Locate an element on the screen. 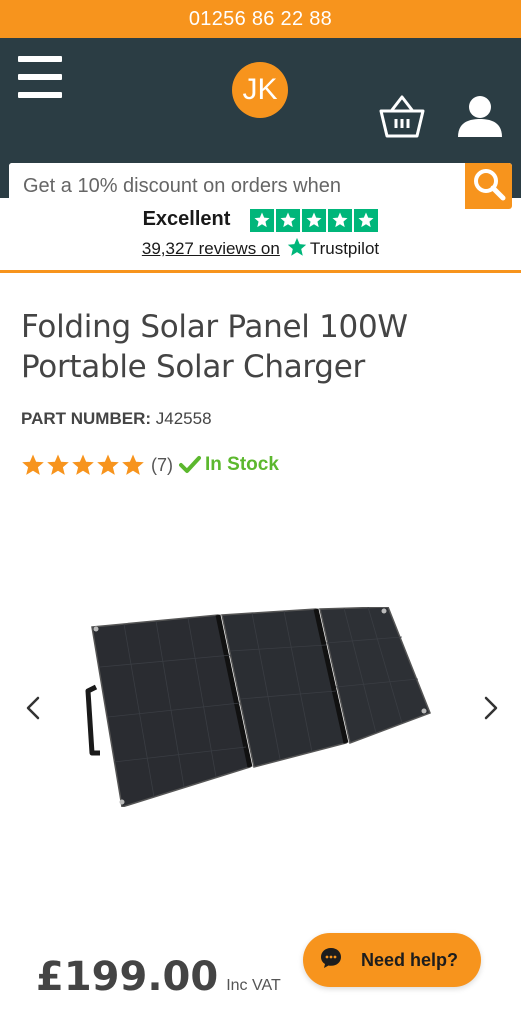  need-help-button: Need help? is located at coordinates (392, 960).